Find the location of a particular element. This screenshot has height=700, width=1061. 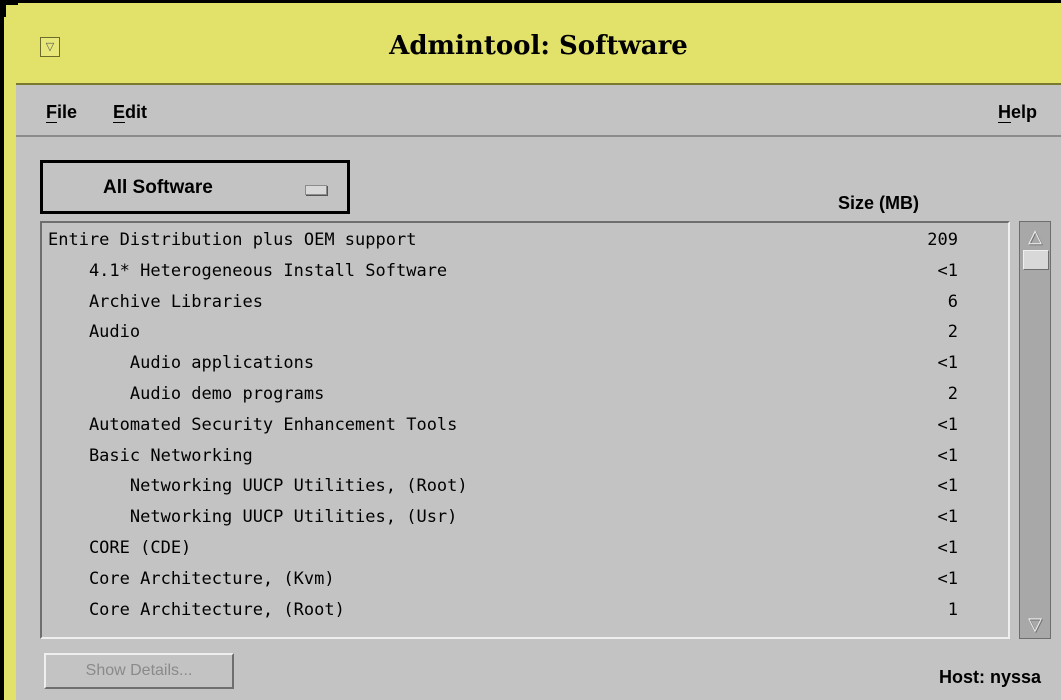

host-label: Host: nyssa is located at coordinates (989, 677).